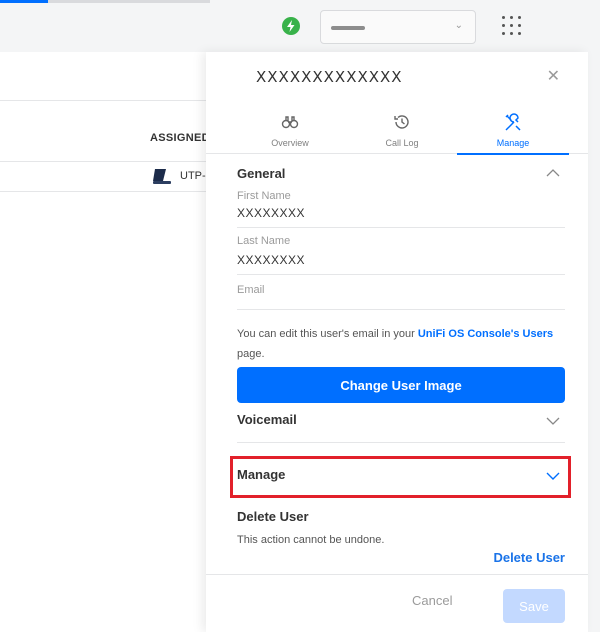  I want to click on section-general-heading: General, so click(261, 173).